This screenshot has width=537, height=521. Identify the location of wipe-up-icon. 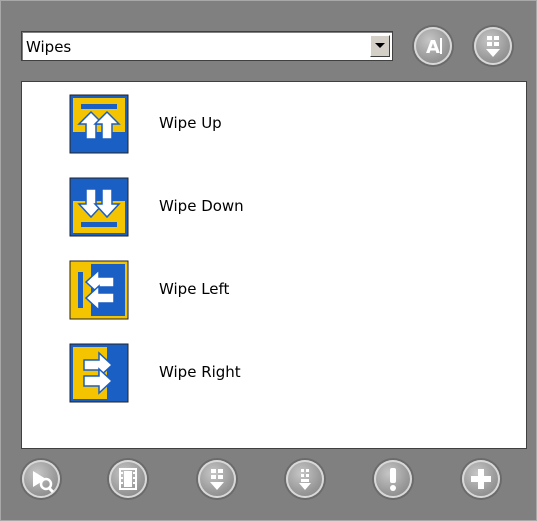
(99, 124).